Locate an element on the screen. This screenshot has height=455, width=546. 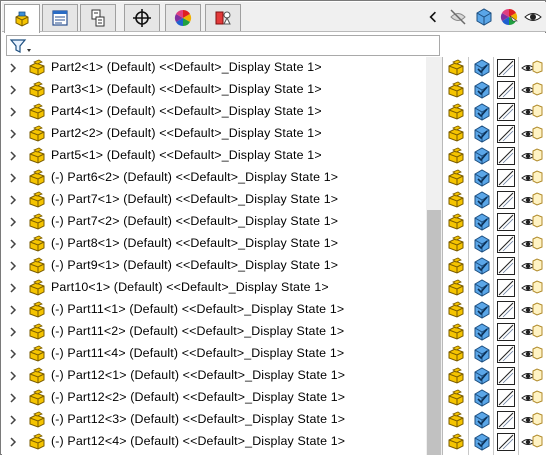
scrollbar-thumb is located at coordinates (434, 332).